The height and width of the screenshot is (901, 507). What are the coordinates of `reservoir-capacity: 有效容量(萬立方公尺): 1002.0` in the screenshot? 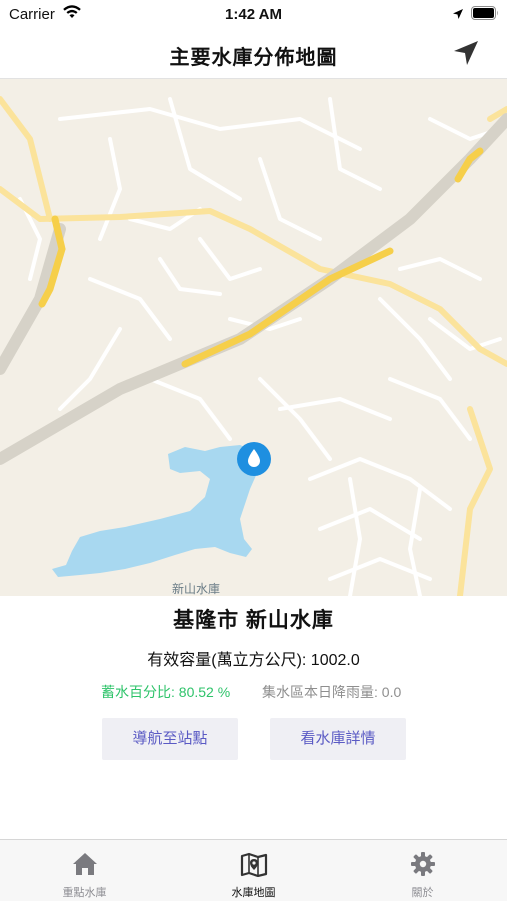 It's located at (253, 660).